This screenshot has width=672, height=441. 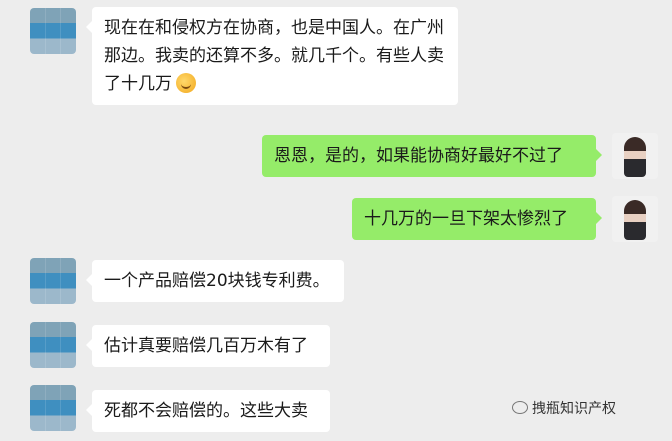 I want to click on outgoing-message-bubble: 恩恩，是的，如果能协商好最好不过了, so click(x=432, y=156).